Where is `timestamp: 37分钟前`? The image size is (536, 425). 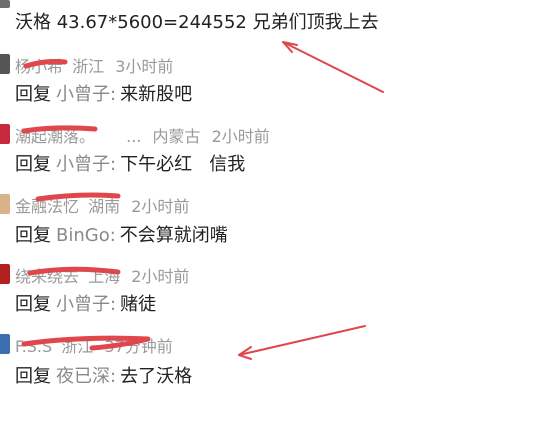
timestamp: 37分钟前 is located at coordinates (138, 346).